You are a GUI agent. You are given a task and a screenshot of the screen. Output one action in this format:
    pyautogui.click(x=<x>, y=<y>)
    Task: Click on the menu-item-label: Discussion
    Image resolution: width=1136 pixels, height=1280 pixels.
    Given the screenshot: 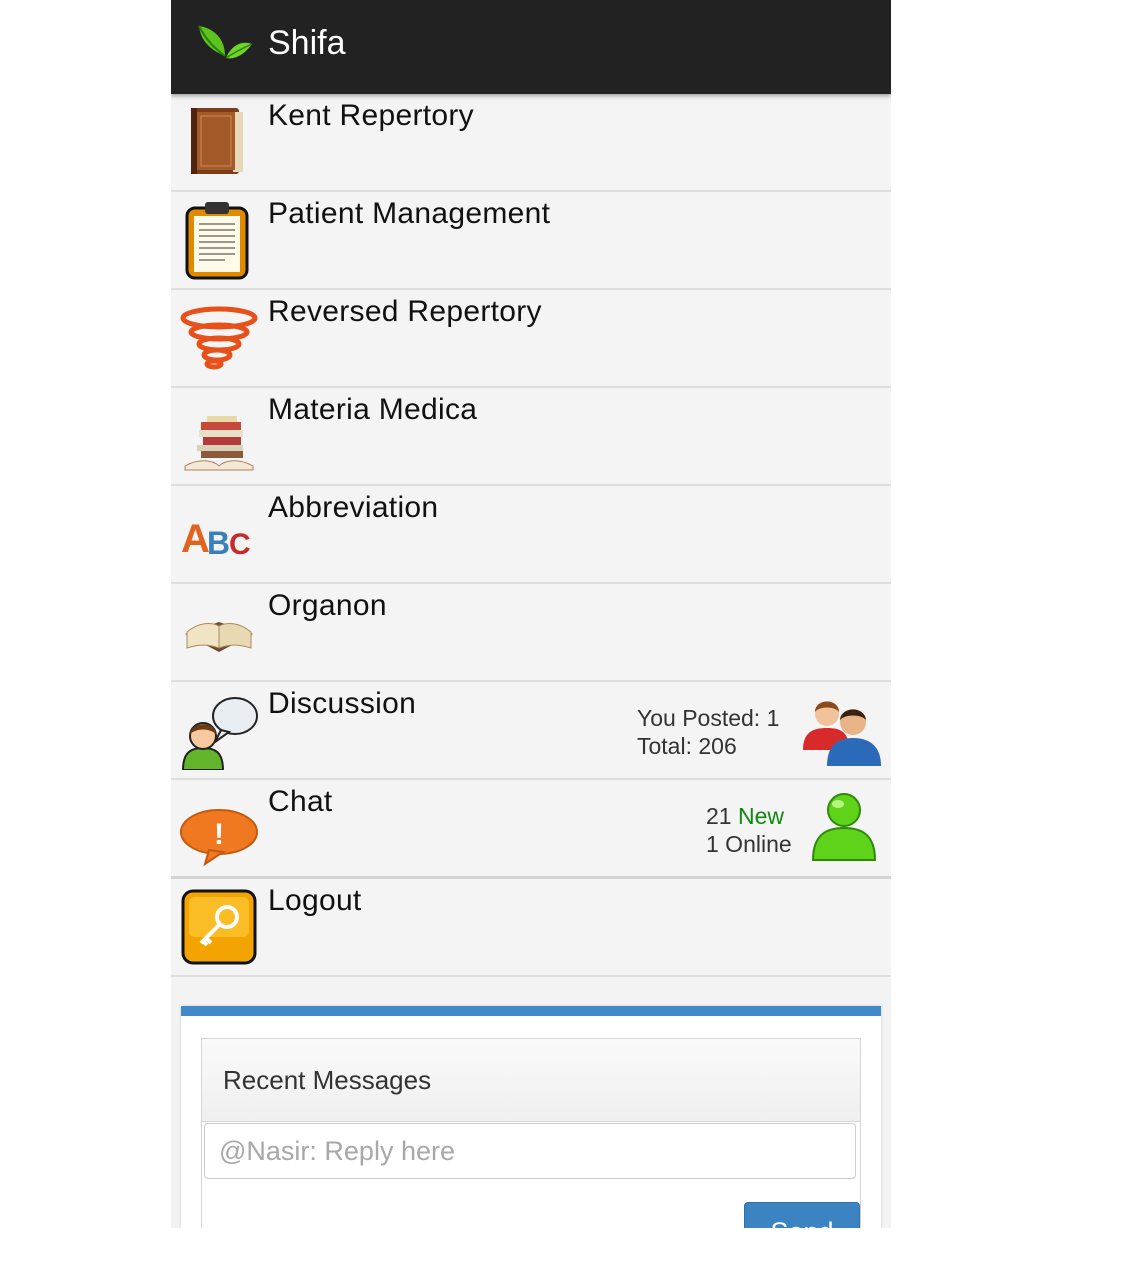 What is the action you would take?
    pyautogui.click(x=342, y=703)
    